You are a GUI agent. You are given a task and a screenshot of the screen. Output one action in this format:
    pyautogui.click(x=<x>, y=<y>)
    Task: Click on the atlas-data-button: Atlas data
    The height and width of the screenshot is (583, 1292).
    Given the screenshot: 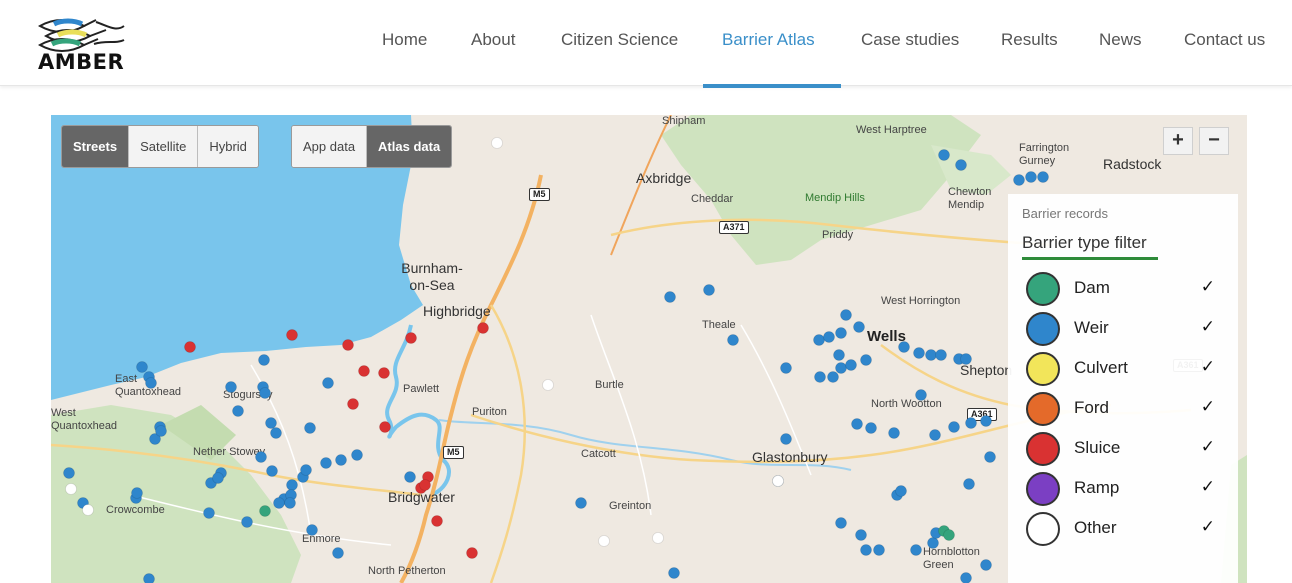 What is the action you would take?
    pyautogui.click(x=409, y=146)
    